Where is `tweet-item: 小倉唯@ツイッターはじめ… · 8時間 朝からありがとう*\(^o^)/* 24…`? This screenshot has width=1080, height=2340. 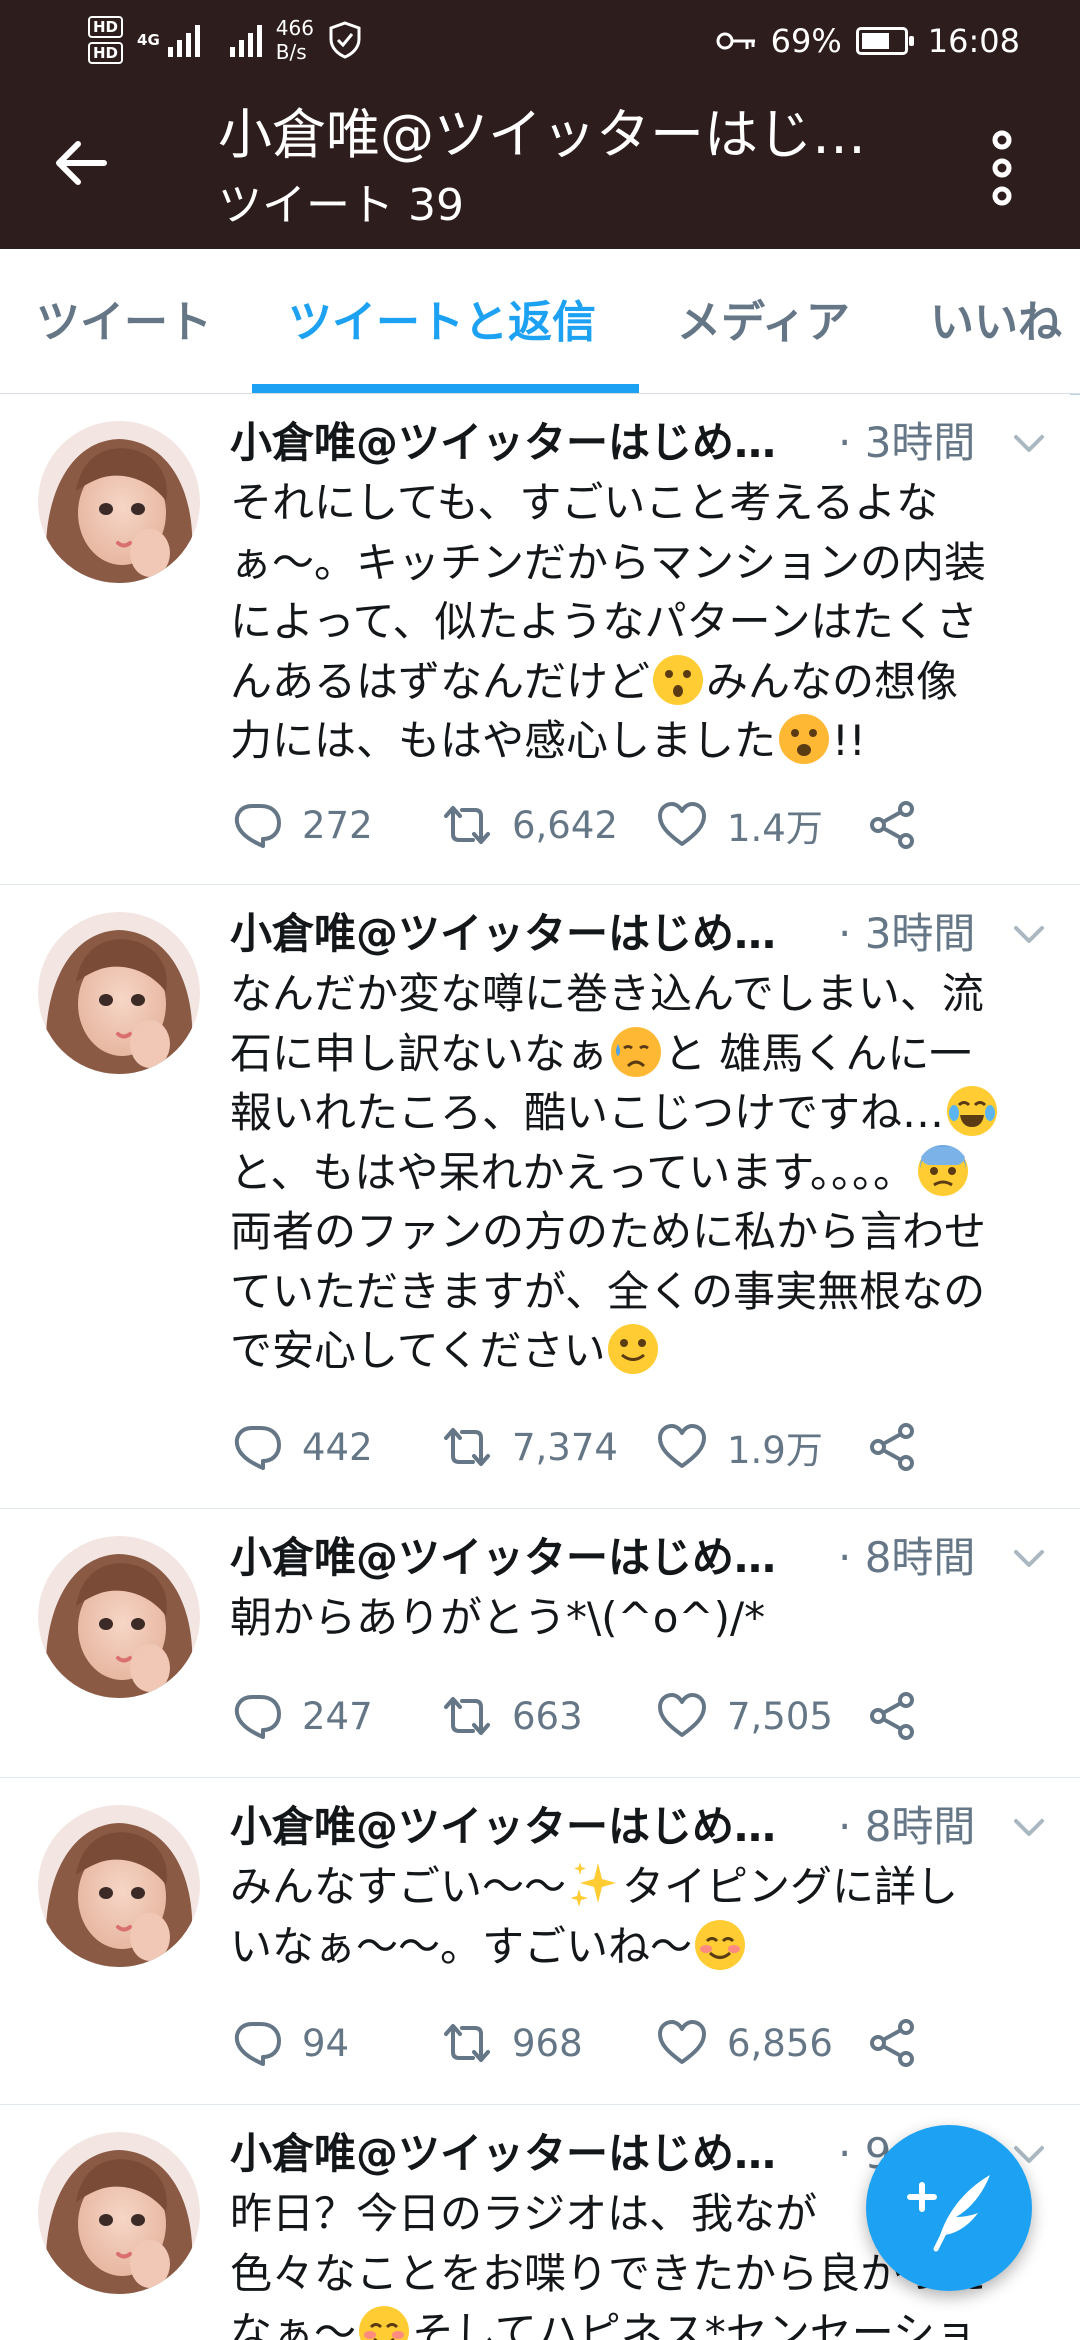
tweet-item: 小倉唯@ツイッターはじめ… · 8時間 朝からありがとう*\(^o^)/* 24… is located at coordinates (540, 1644).